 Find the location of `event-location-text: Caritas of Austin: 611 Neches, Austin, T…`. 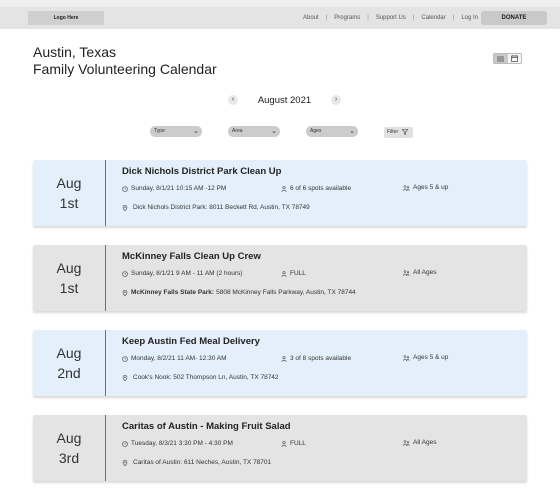

event-location-text: Caritas of Austin: 611 Neches, Austin, T… is located at coordinates (202, 462).